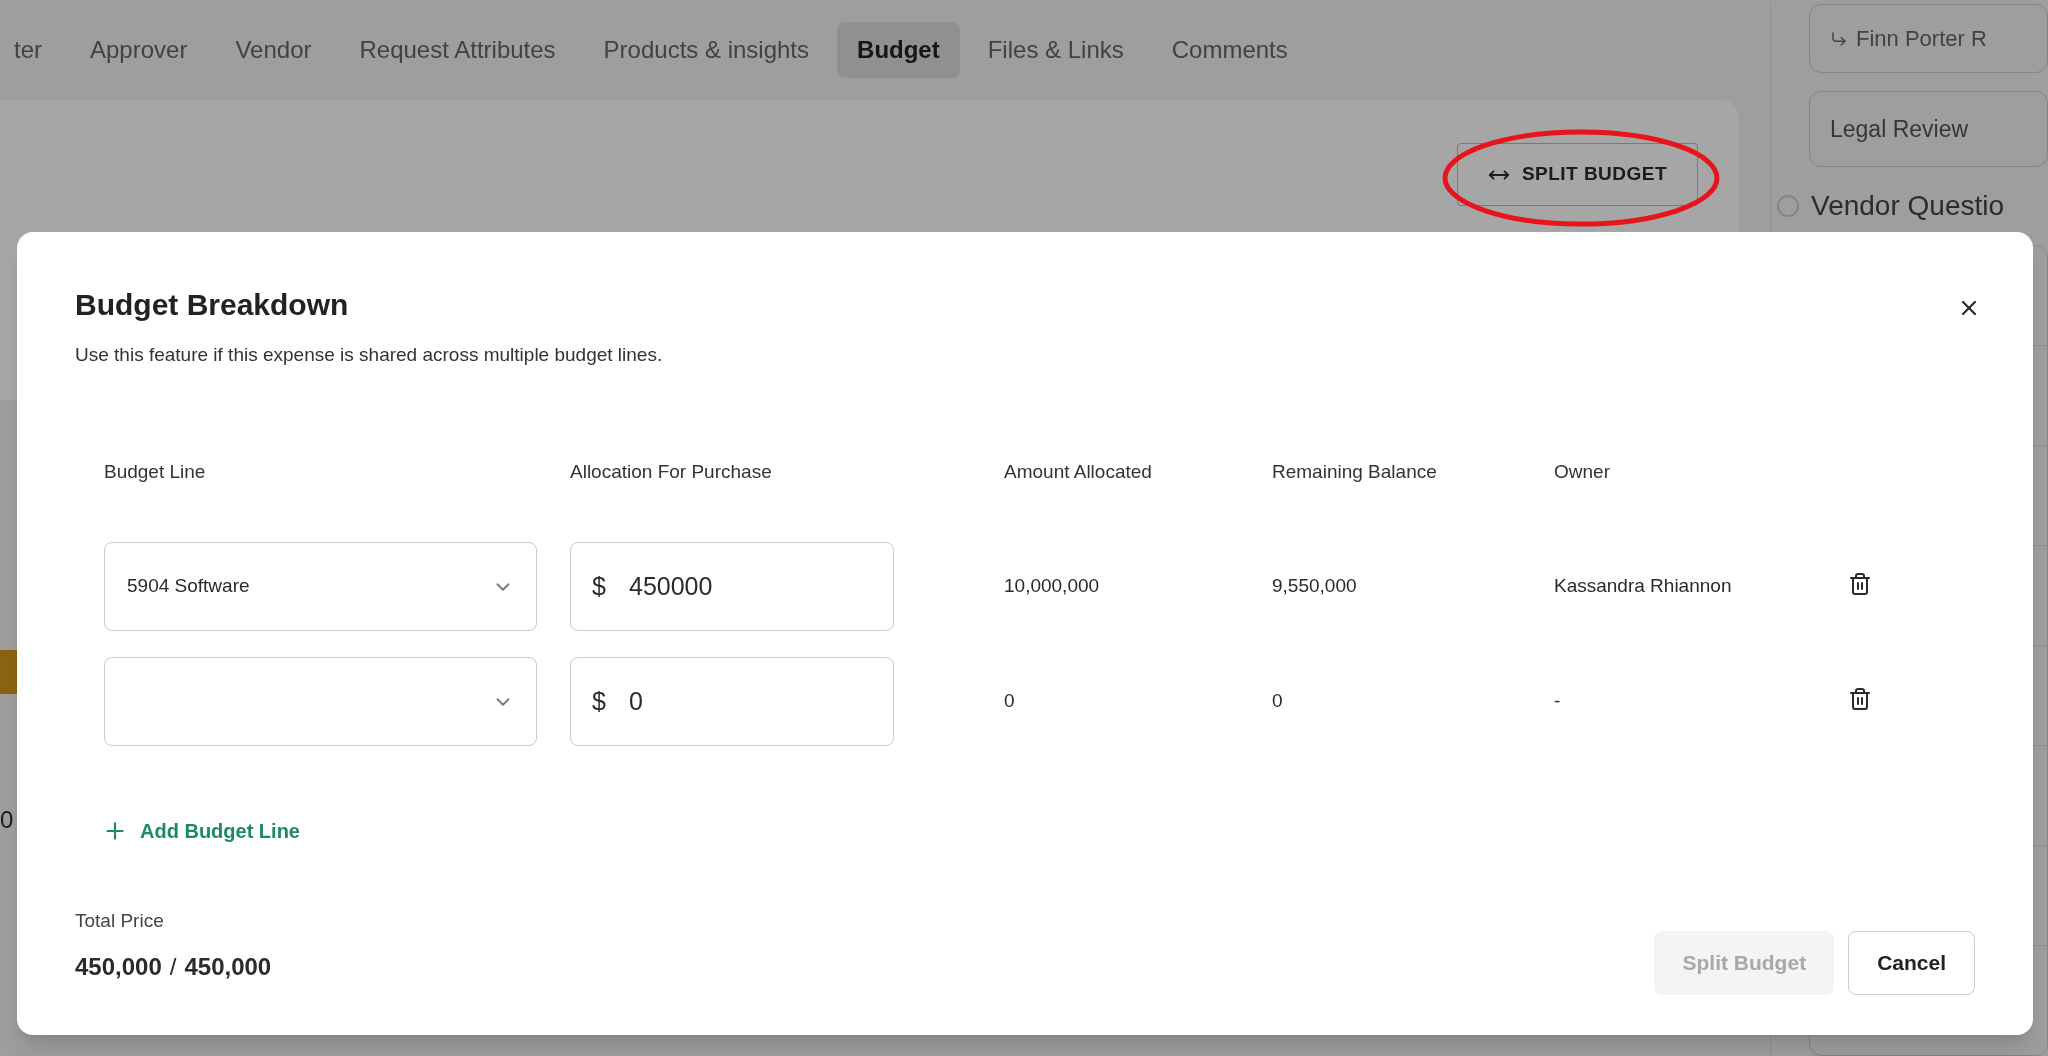  What do you see at coordinates (31, 50) in the screenshot?
I see `tab: ter` at bounding box center [31, 50].